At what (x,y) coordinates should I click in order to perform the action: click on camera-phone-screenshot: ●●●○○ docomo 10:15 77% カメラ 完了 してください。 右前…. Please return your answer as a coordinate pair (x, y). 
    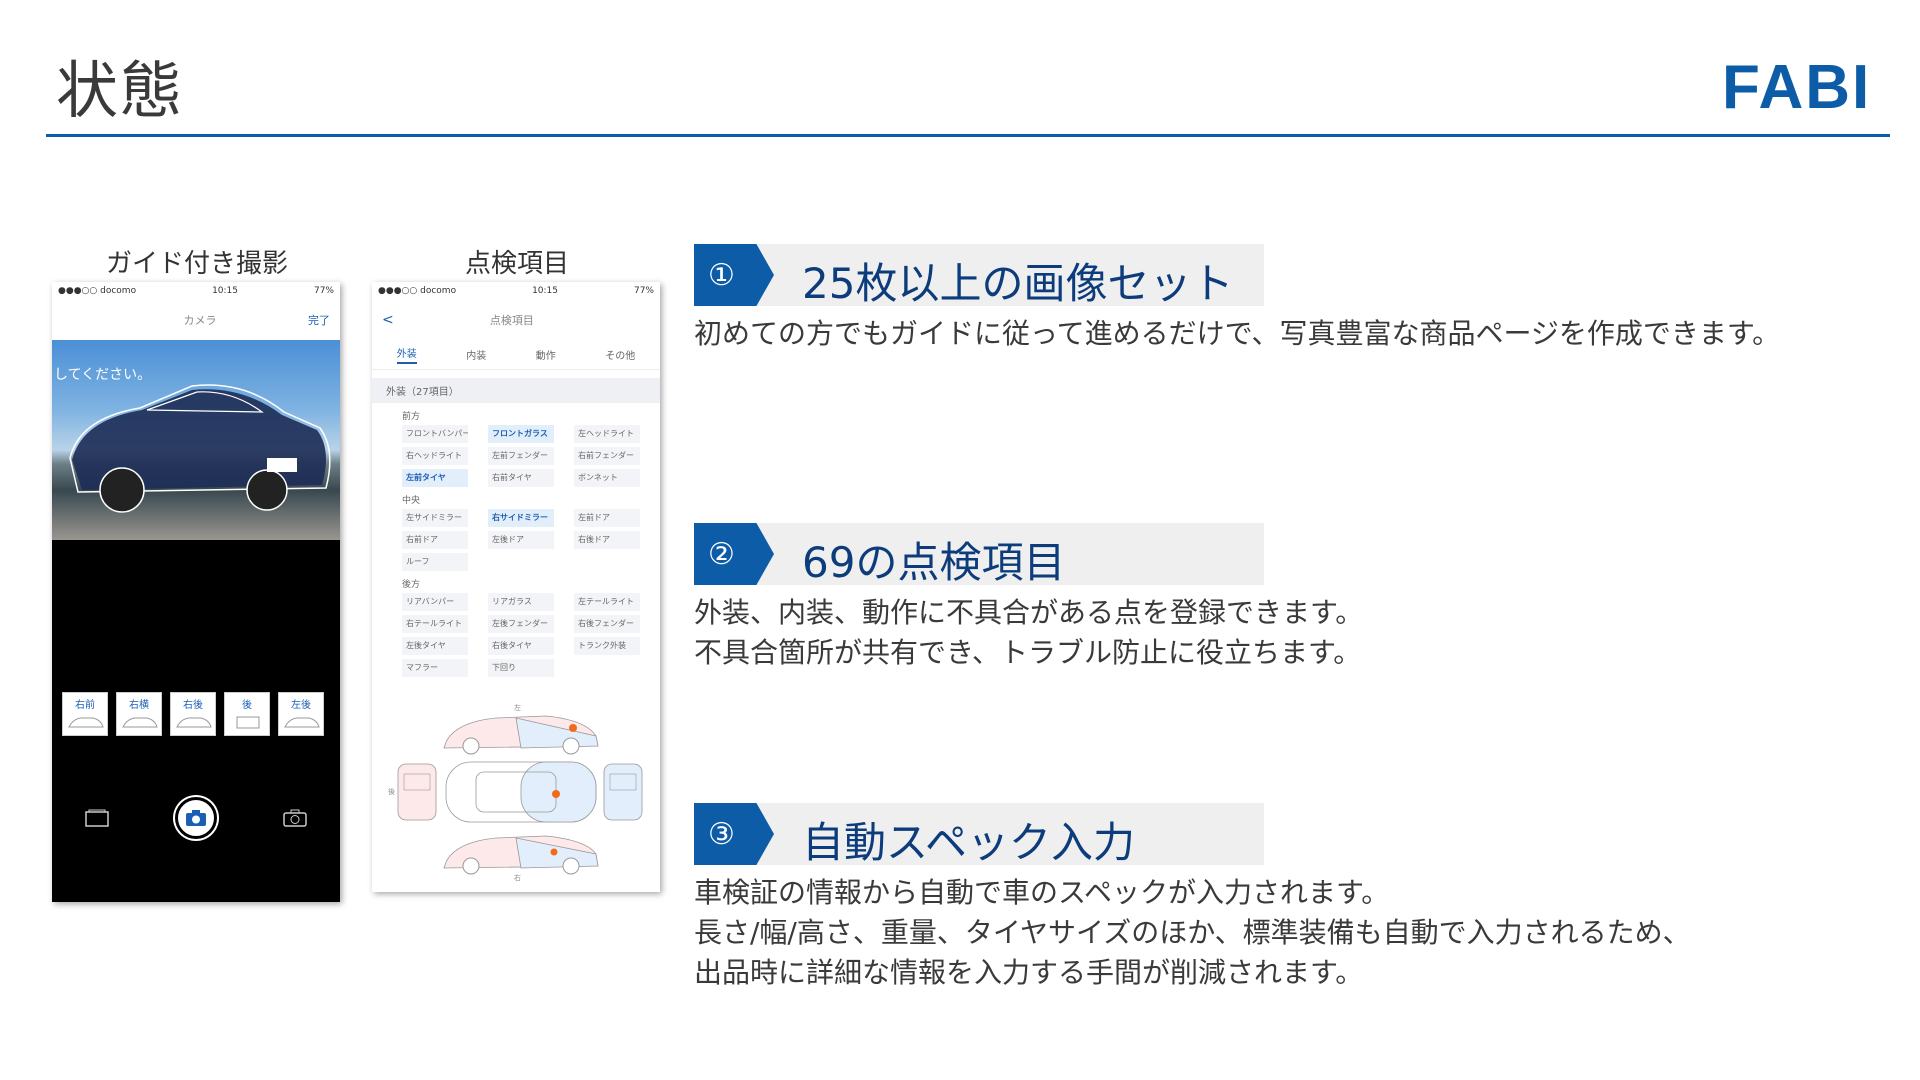
    Looking at the image, I should click on (196, 592).